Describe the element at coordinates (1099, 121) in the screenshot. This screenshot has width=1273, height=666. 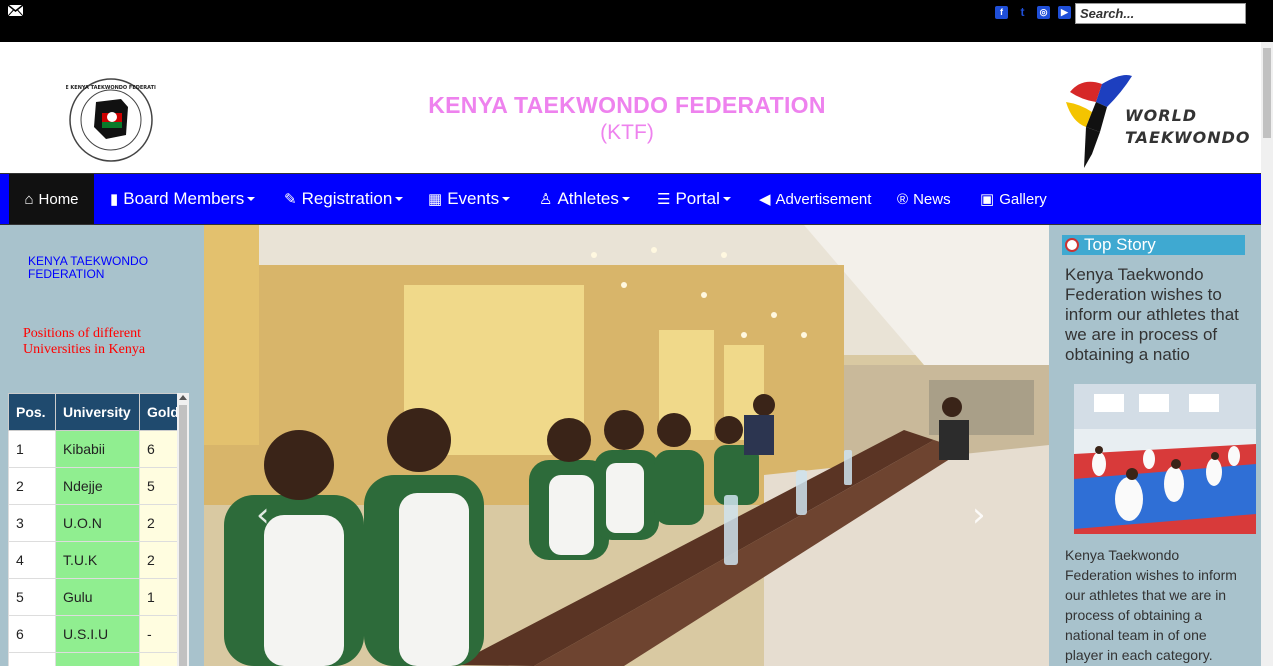
I see `world-taekwondo-mark-icon` at that location.